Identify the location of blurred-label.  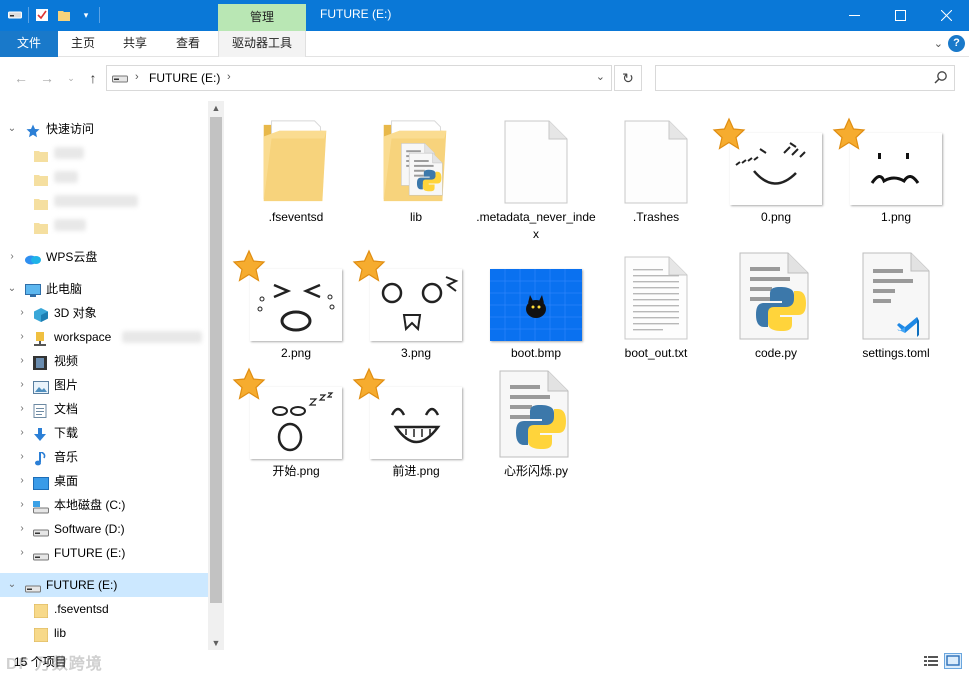
(66, 177).